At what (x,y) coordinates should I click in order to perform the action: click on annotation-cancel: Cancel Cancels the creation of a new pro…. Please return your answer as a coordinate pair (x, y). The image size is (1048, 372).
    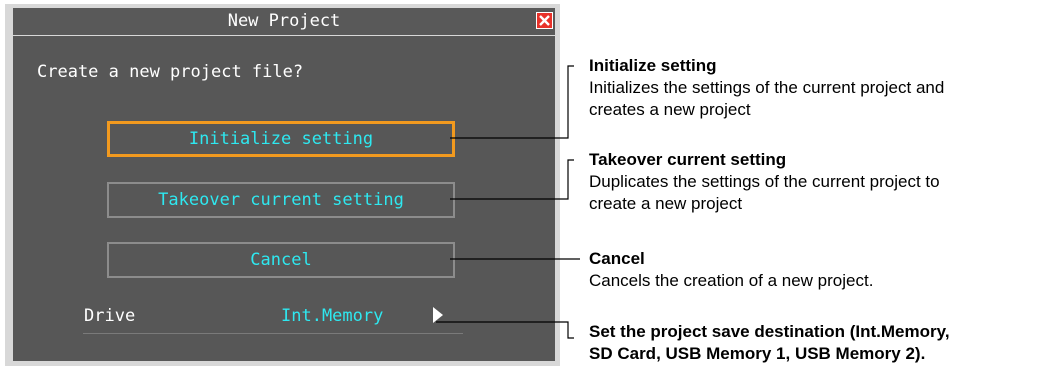
    Looking at the image, I should click on (731, 270).